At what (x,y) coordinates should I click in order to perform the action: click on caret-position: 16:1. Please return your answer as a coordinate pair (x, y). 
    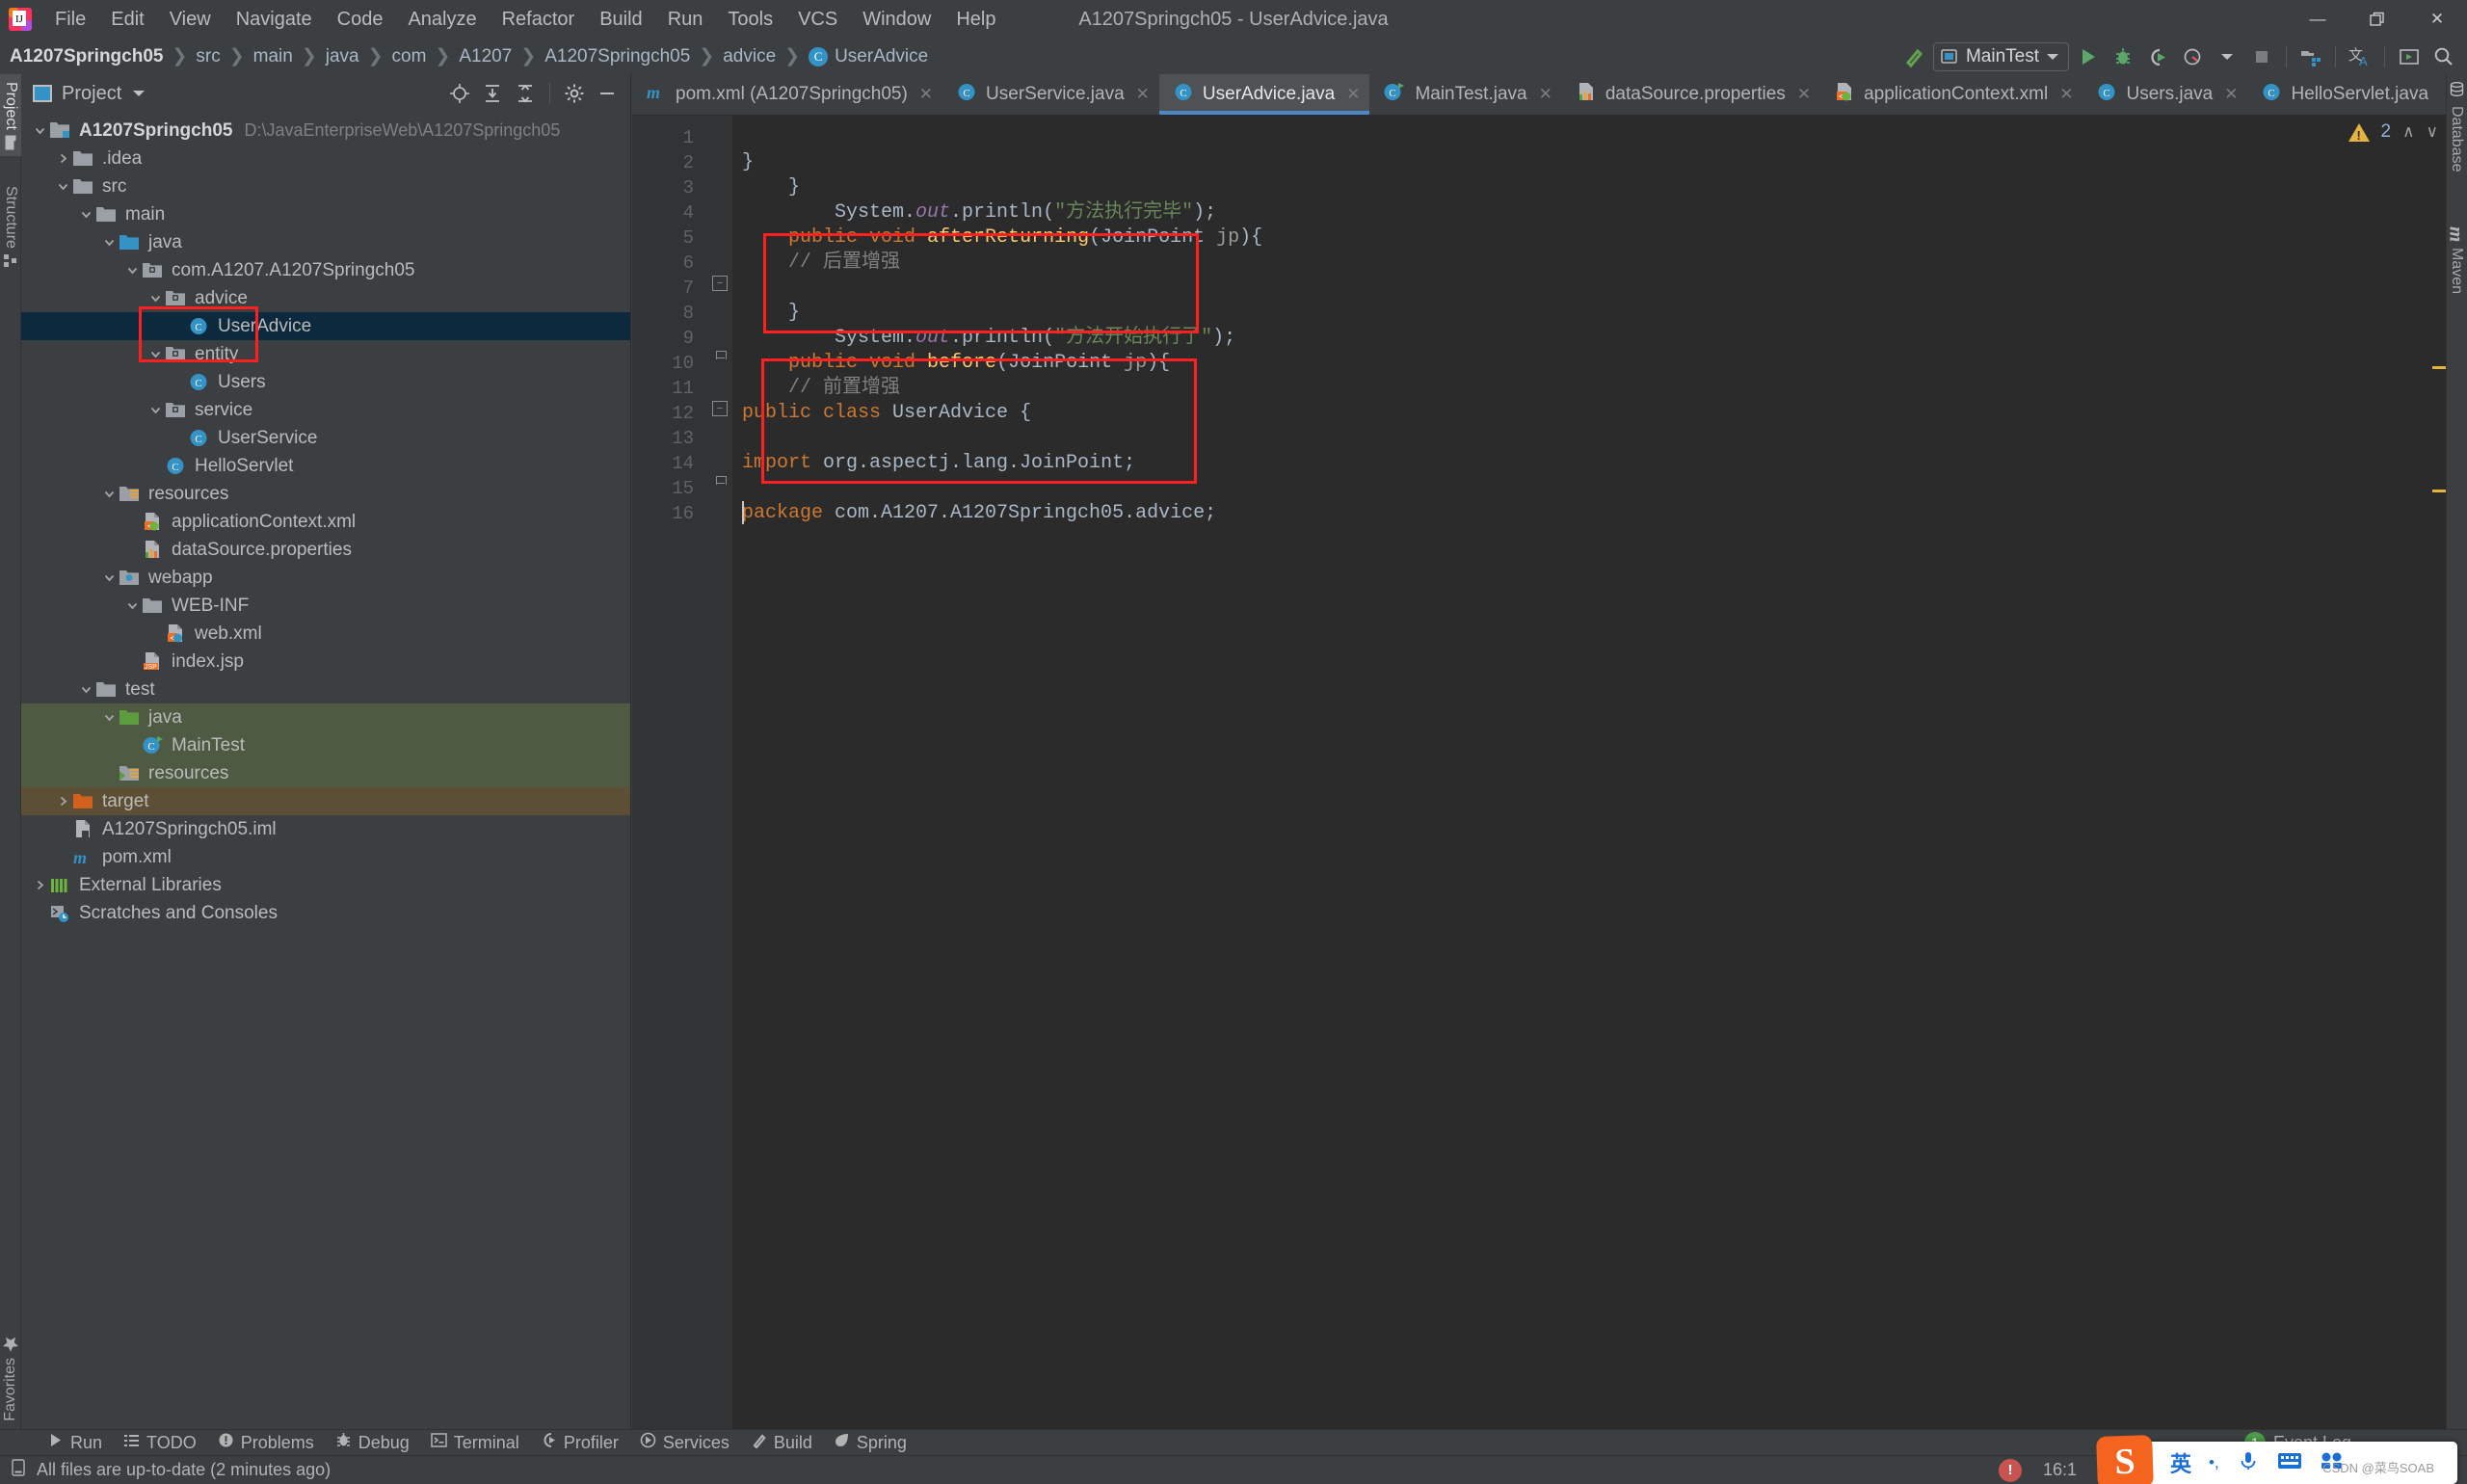
    Looking at the image, I should click on (2060, 1470).